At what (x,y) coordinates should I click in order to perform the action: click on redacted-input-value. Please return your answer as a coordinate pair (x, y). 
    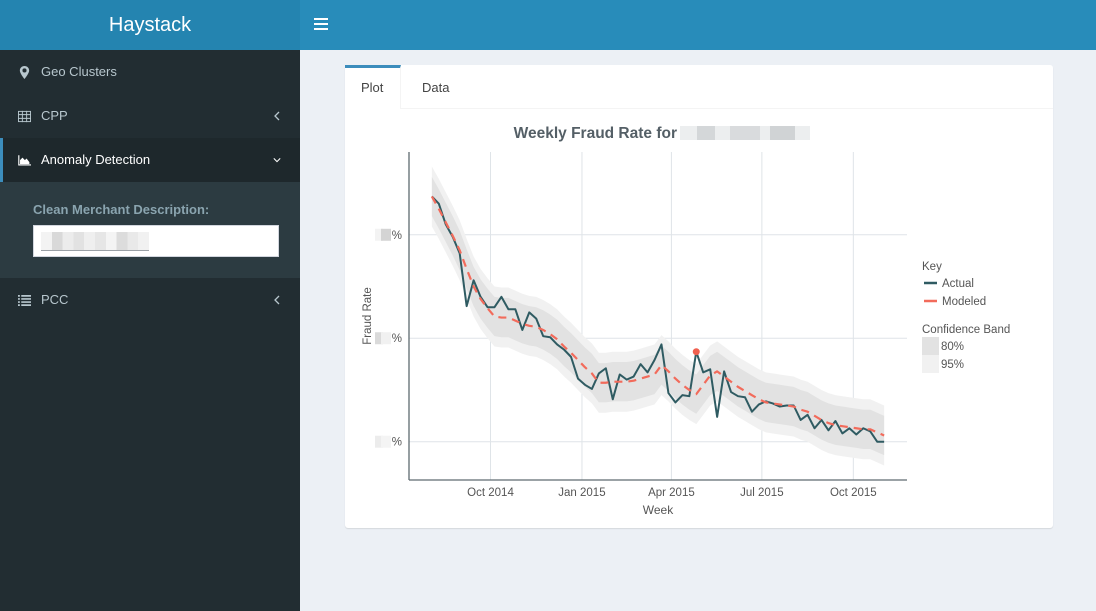
    Looking at the image, I should click on (95, 241).